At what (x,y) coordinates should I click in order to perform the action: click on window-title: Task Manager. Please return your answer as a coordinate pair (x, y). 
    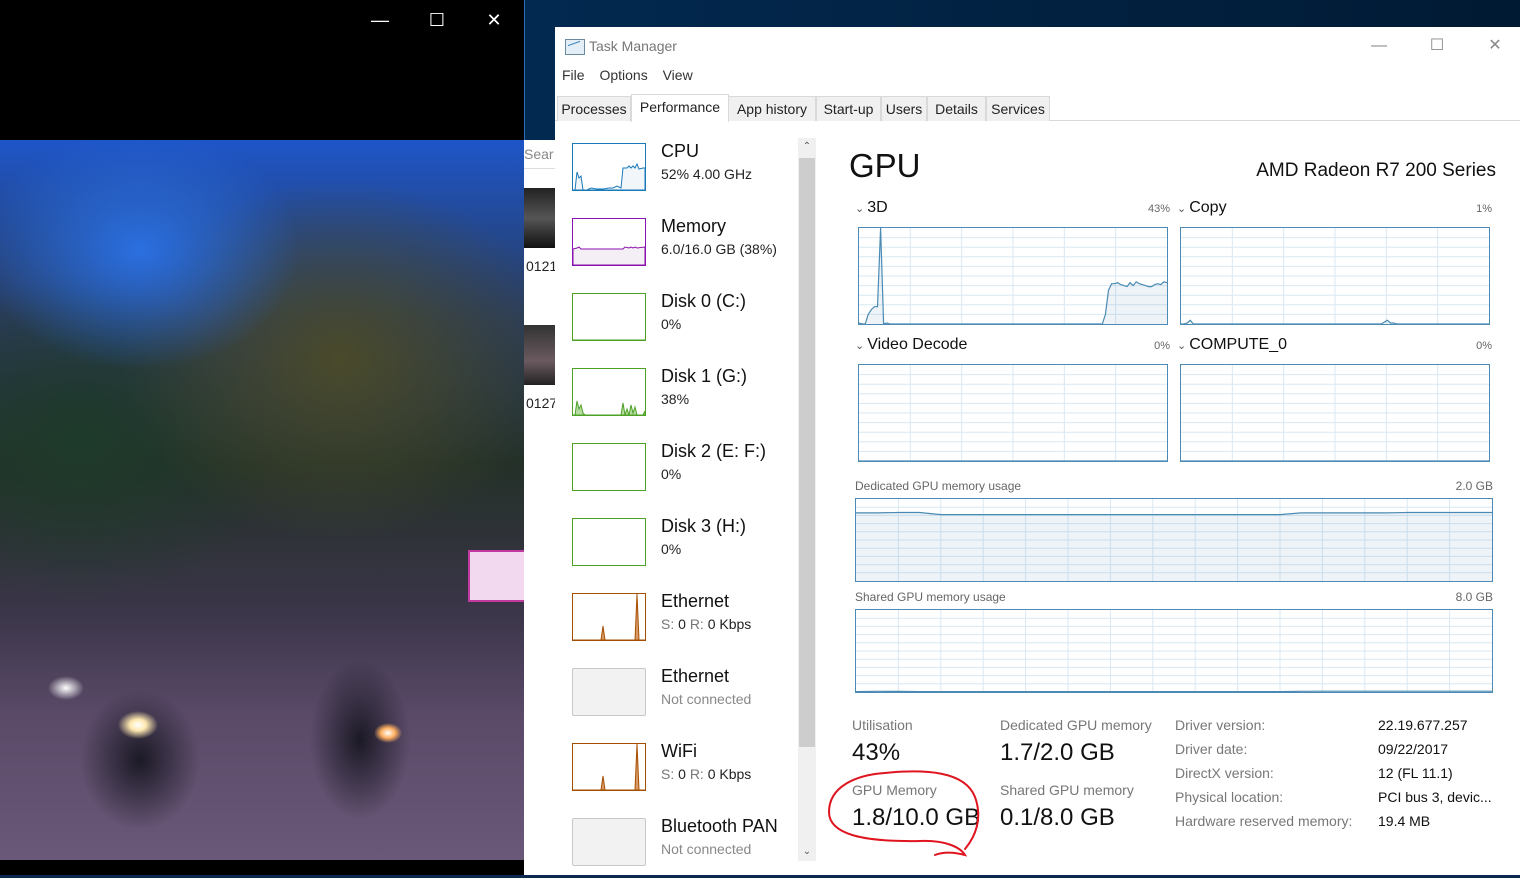
    Looking at the image, I should click on (633, 46).